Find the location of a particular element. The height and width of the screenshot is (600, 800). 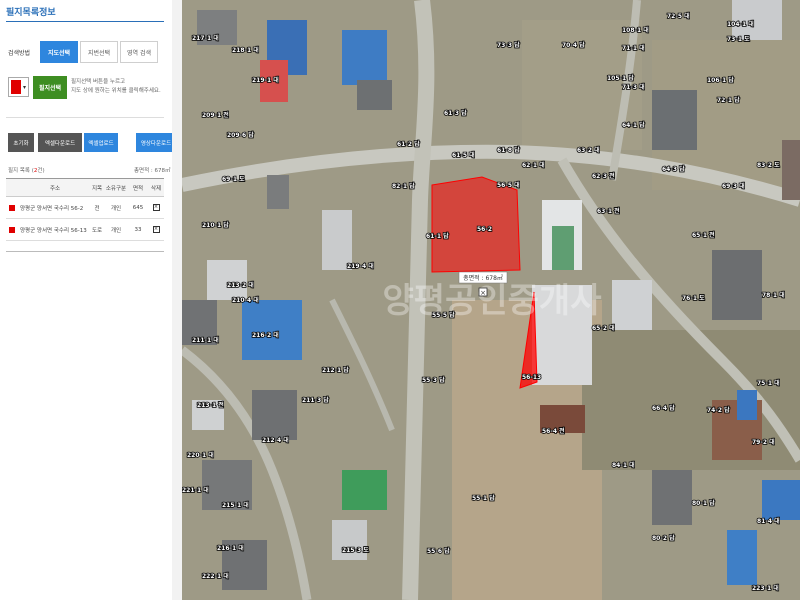

lot-label: 215-3 도 is located at coordinates (355, 550).